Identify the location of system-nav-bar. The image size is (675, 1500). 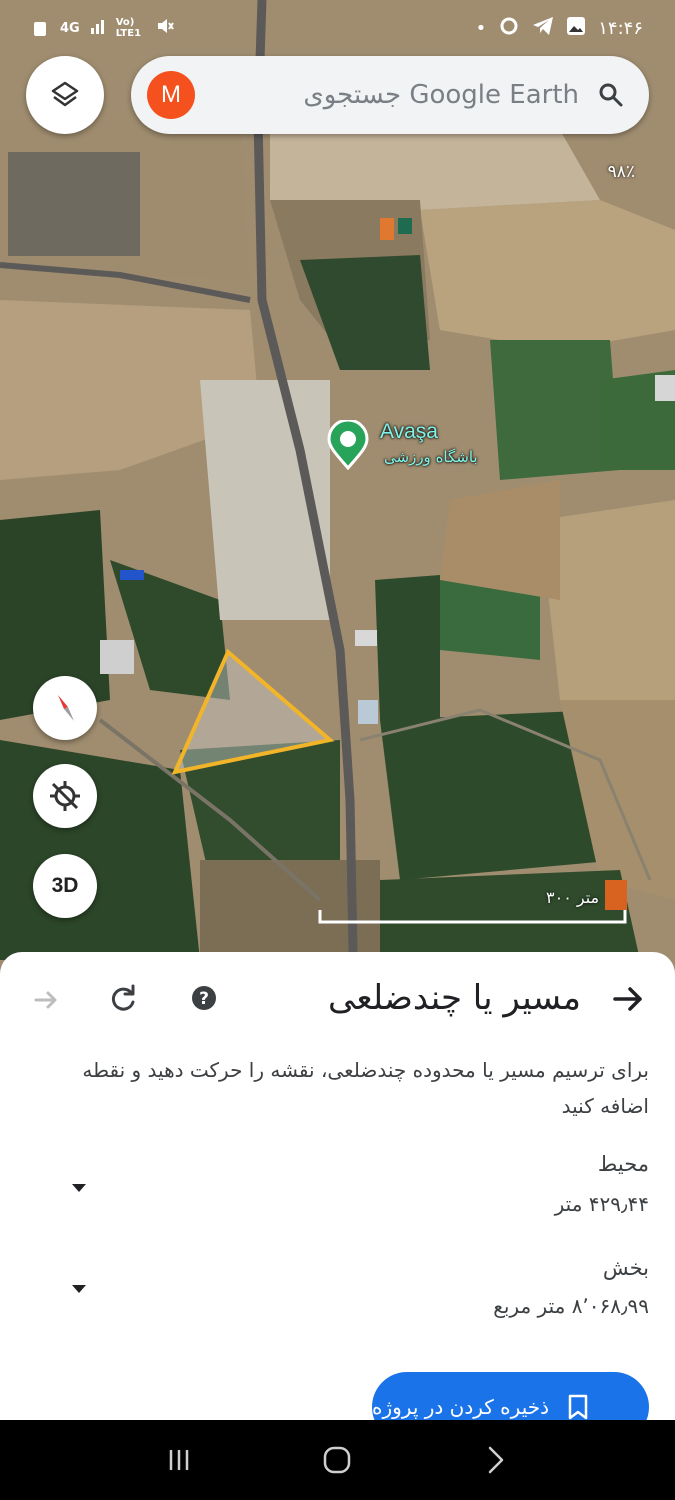
(337, 1460).